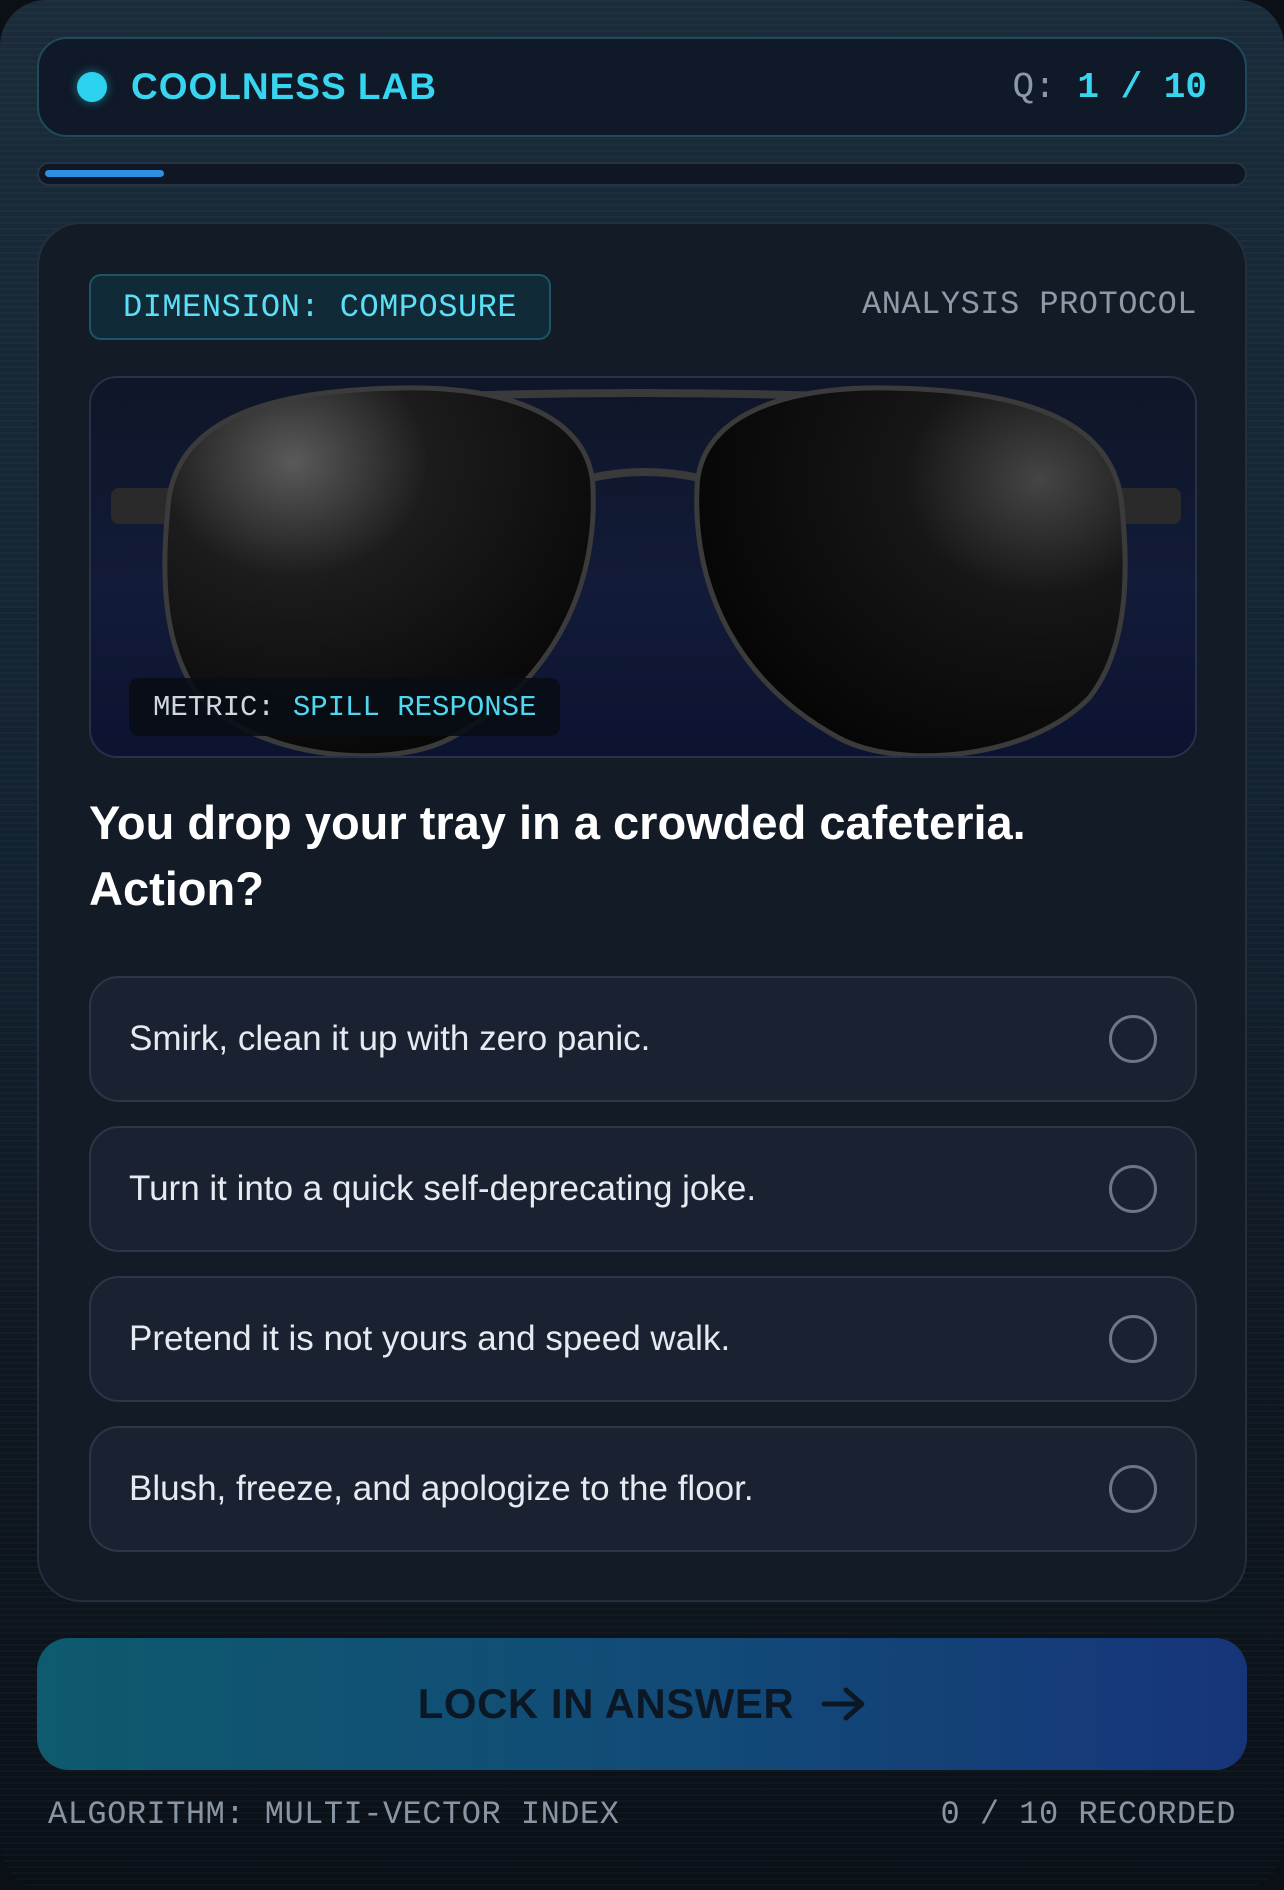 Image resolution: width=1284 pixels, height=1890 pixels. I want to click on app-title: COOLNESS LAB, so click(284, 86).